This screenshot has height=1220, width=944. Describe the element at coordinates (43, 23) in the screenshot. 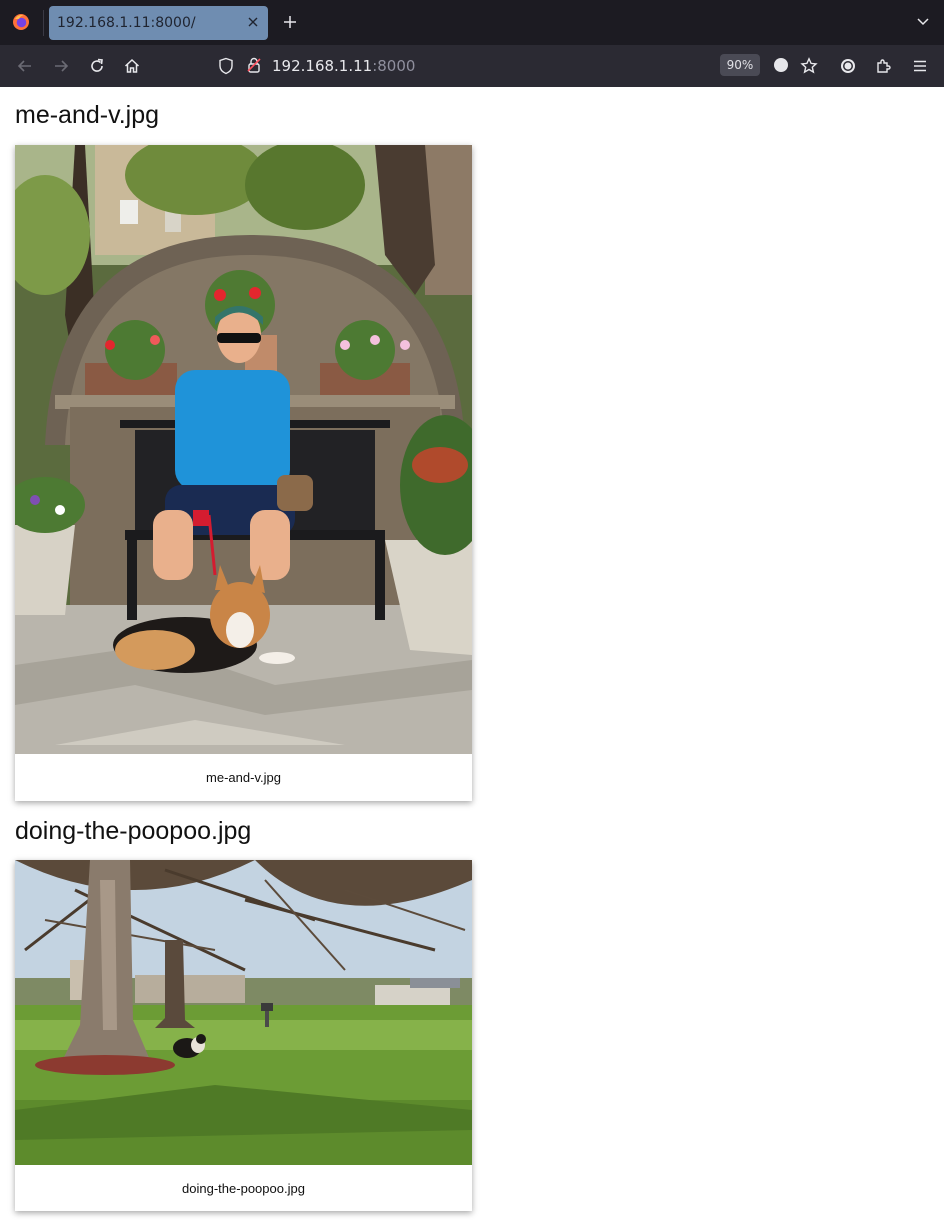

I see `tab-separator` at that location.